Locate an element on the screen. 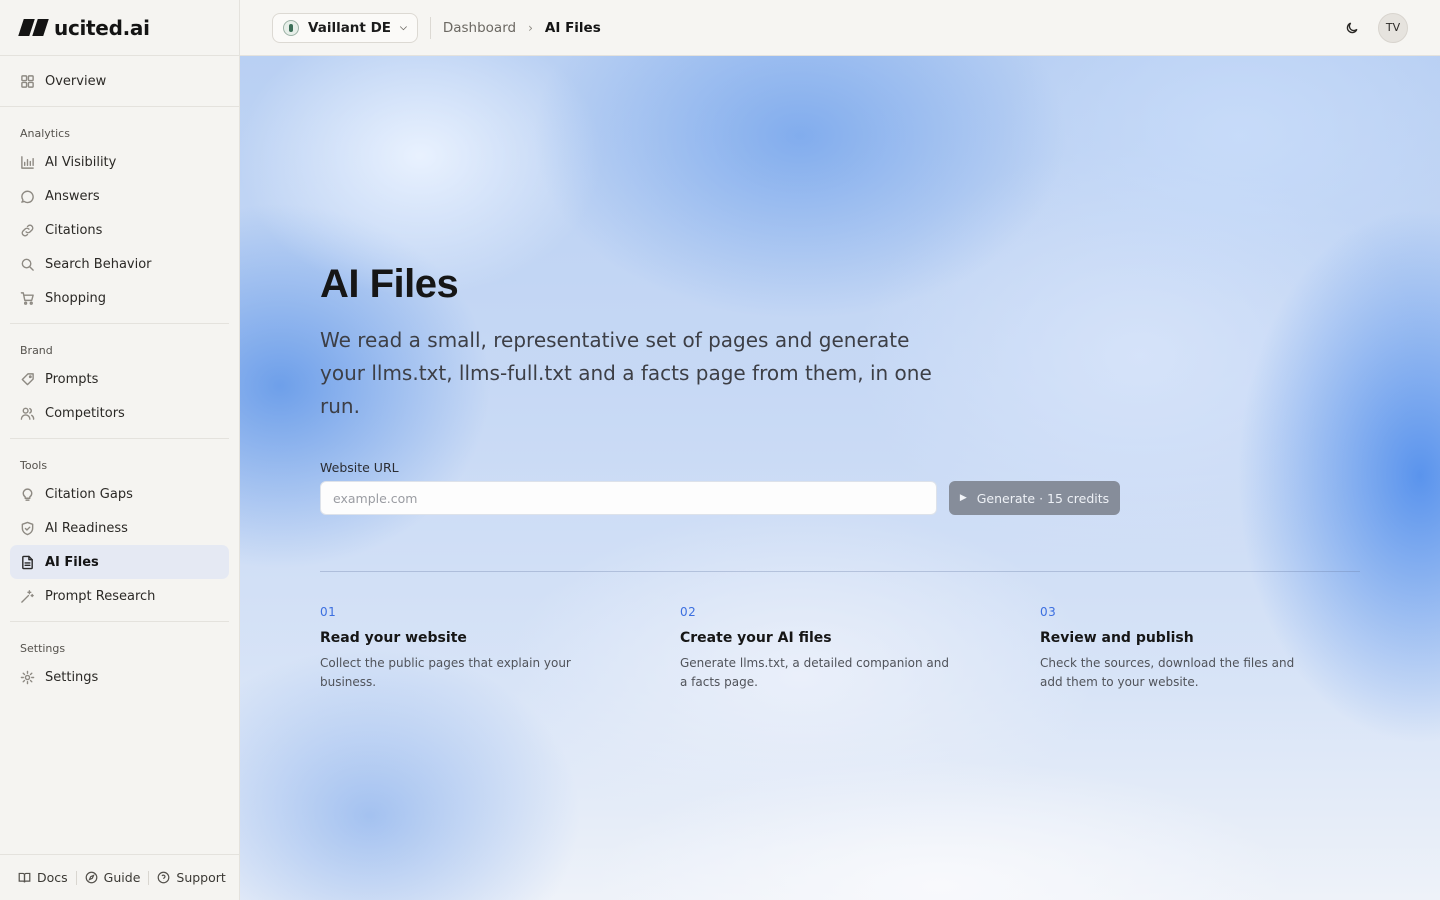 Image resolution: width=1440 pixels, height=900 pixels. nav-group-brand: Brand Prompts Competitors is located at coordinates (119, 381).